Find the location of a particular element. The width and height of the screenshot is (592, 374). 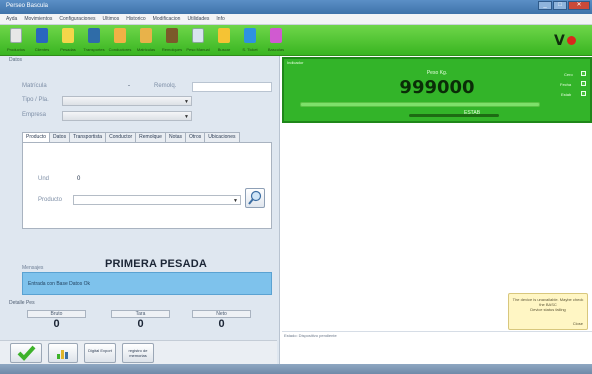

toolbar-label: Transportes is located at coordinates (94, 49).